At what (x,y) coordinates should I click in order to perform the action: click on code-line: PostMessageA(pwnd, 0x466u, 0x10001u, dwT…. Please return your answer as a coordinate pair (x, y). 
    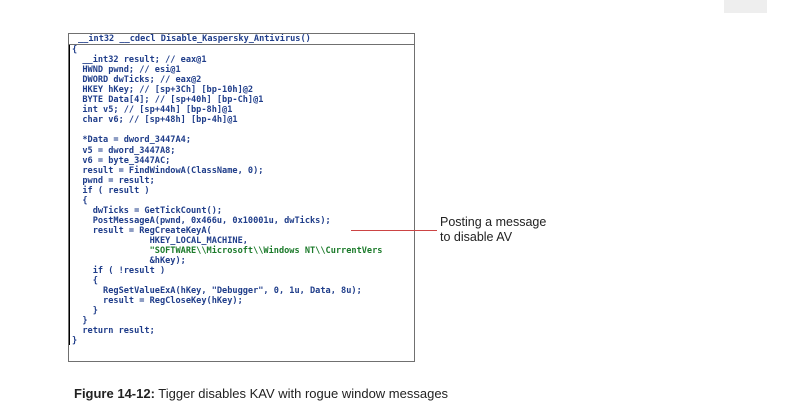
    Looking at the image, I should click on (201, 220).